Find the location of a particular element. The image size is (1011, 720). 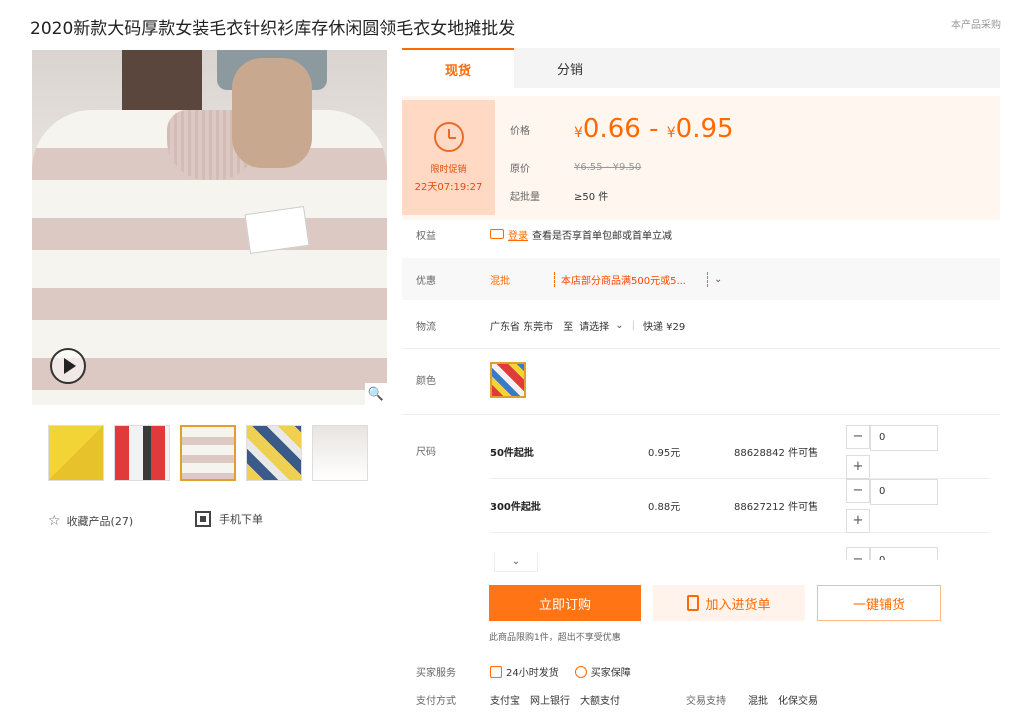

mobile-order-button: 手机下单 is located at coordinates (229, 519).